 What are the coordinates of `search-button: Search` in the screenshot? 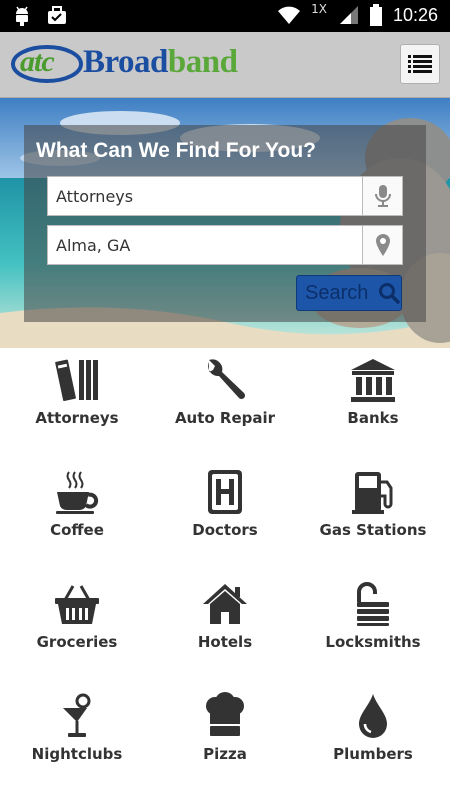 It's located at (349, 293).